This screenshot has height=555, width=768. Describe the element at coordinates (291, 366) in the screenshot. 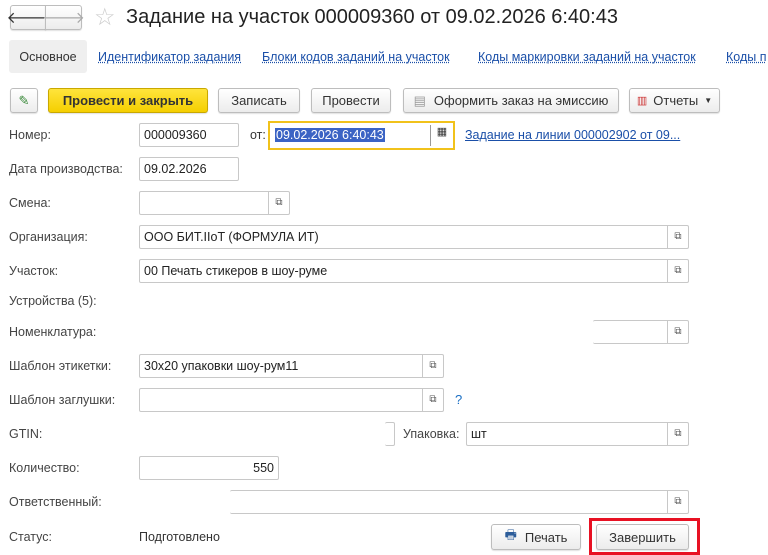

I see `label-template-field: 30x20 упаковки шоу-рум11 ⧉` at that location.